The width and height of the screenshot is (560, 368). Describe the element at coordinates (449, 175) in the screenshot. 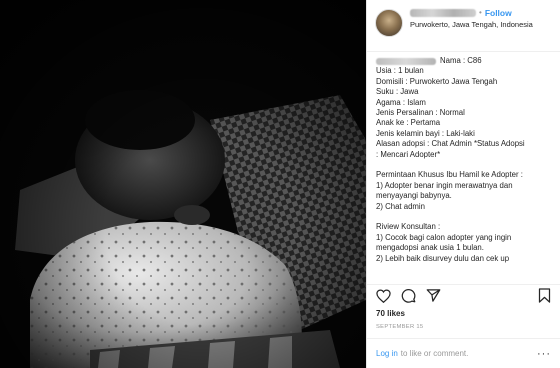

I see `caption-line: Permintaan Khusus Ibu Hamil ke Adopter :` at that location.